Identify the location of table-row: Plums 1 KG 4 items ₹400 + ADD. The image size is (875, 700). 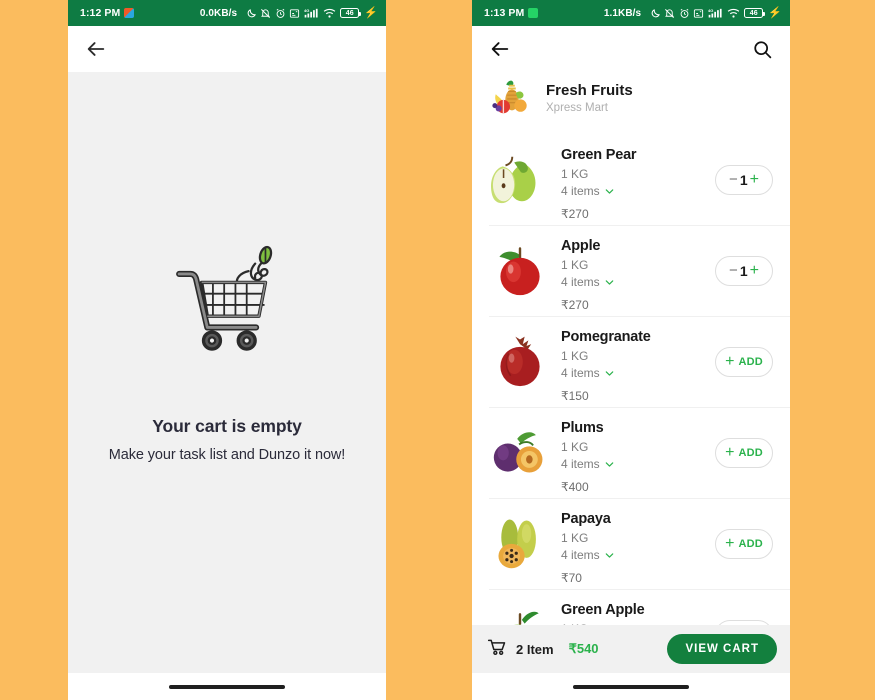
(631, 452).